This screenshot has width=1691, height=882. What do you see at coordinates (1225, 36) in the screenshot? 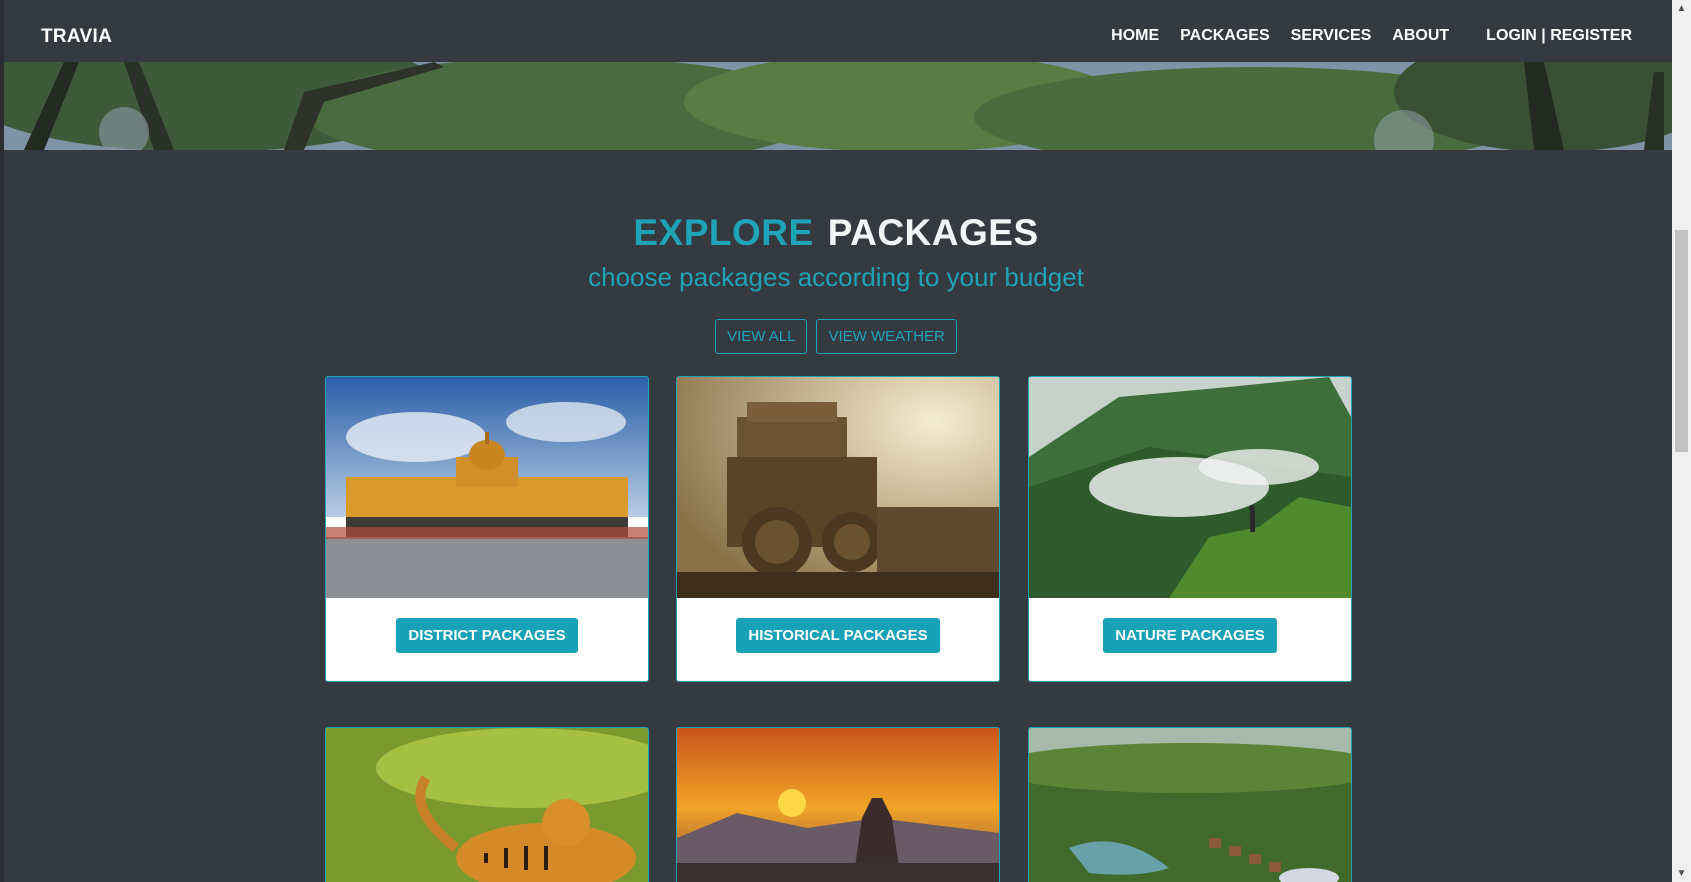
I see `nav-packages: PACKAGES` at bounding box center [1225, 36].